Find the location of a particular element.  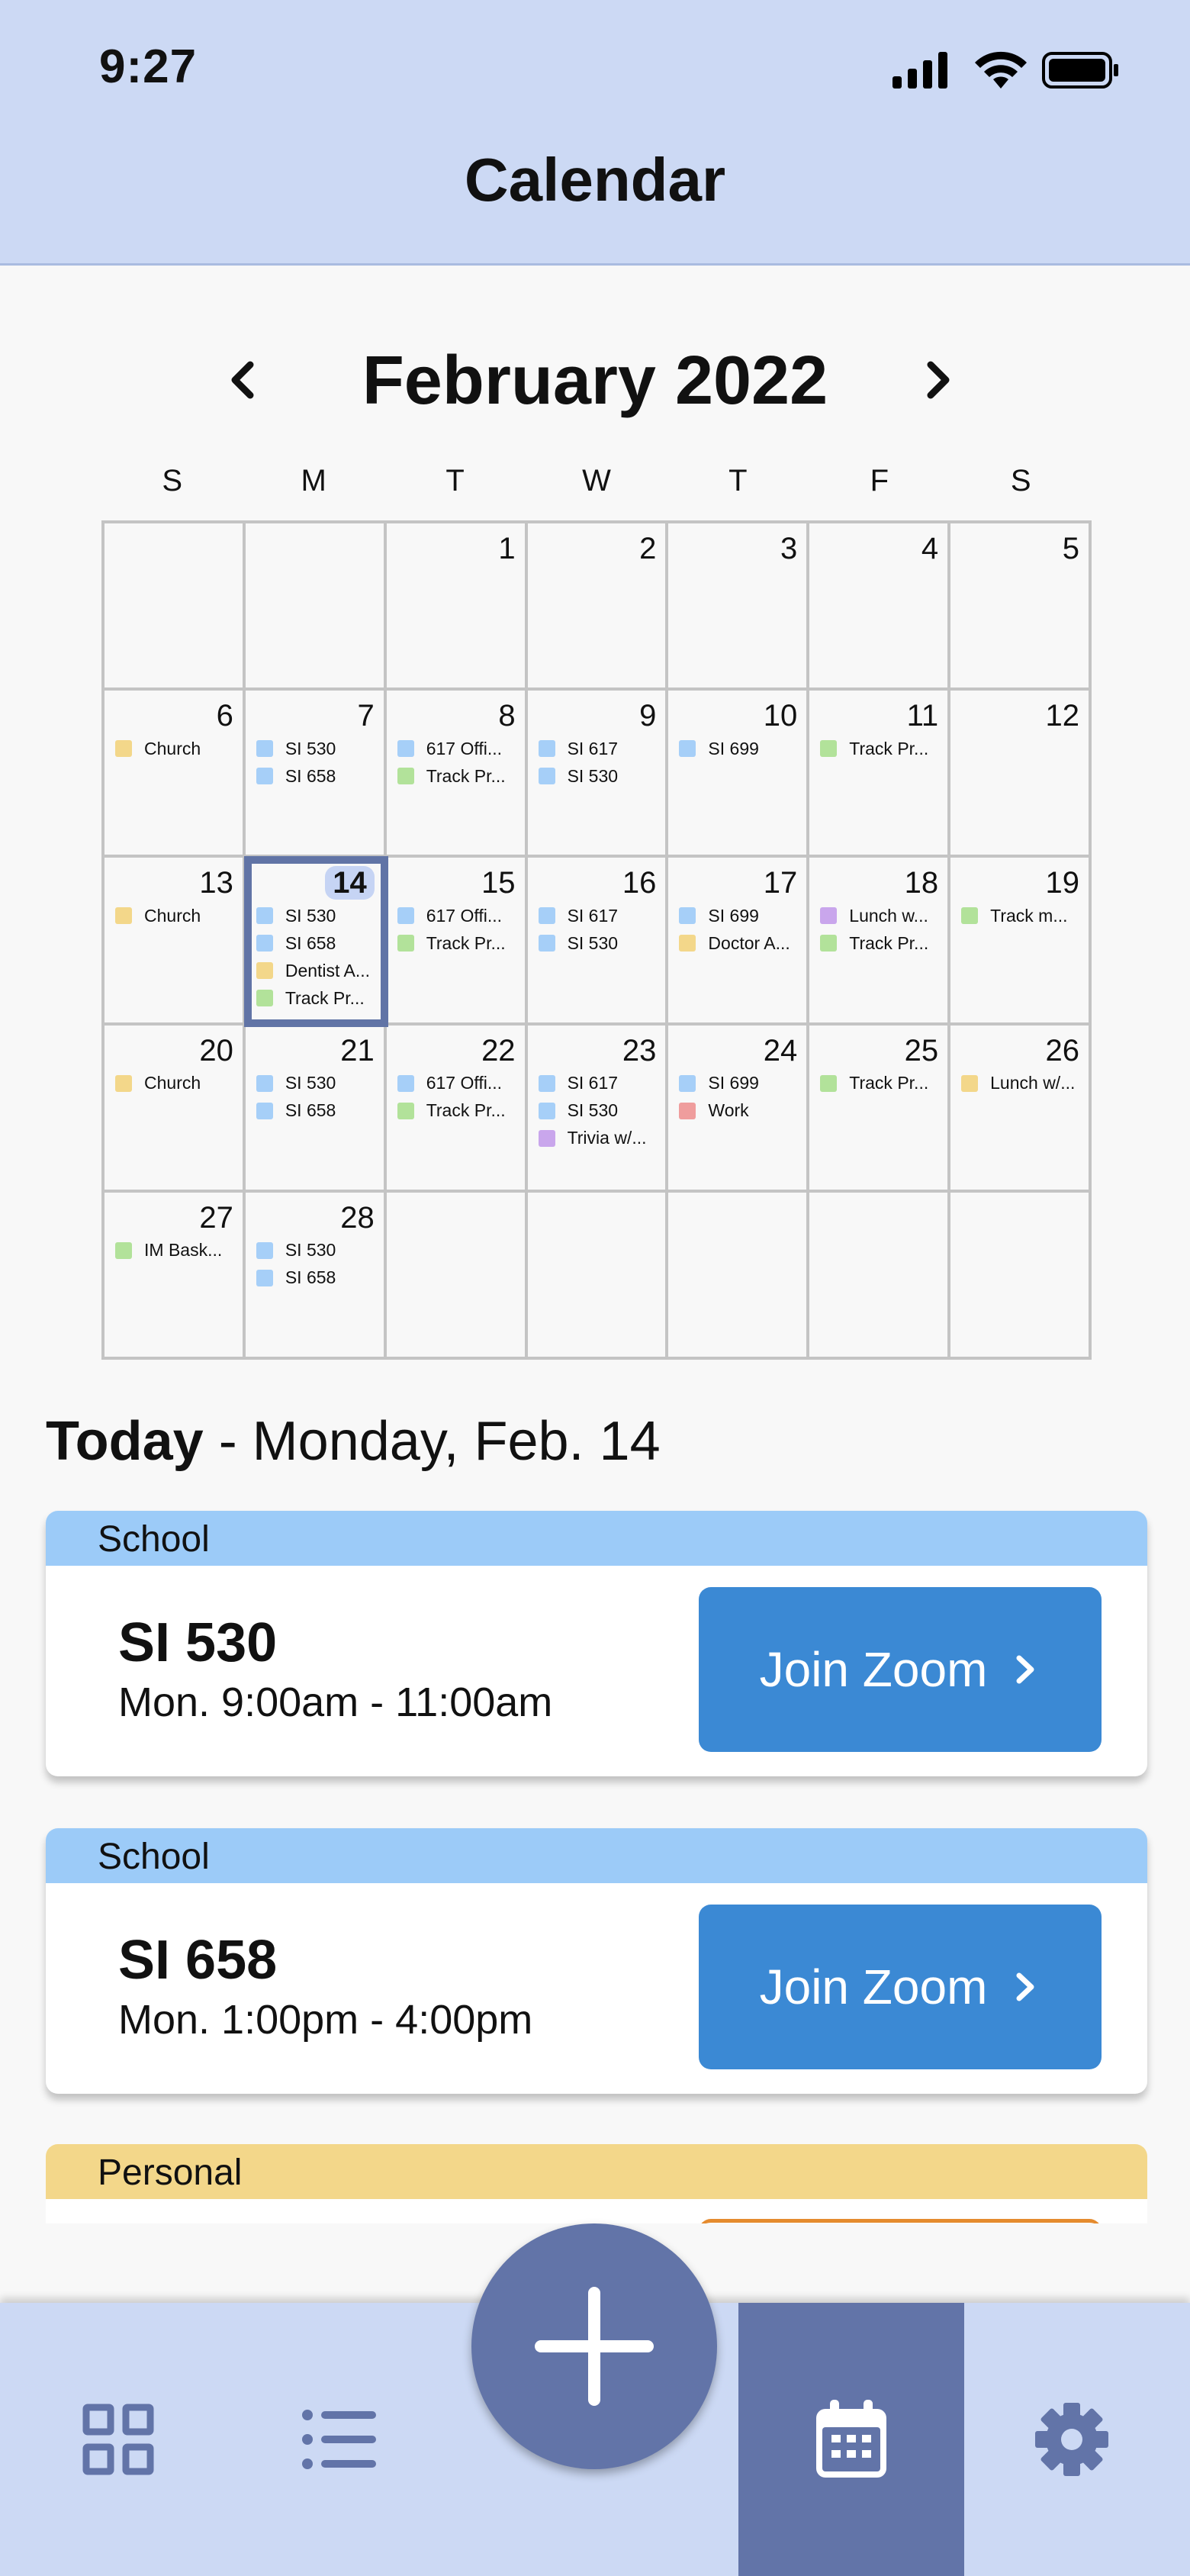

event-time: Mon. 9:00am - 11:00am is located at coordinates (335, 1702).